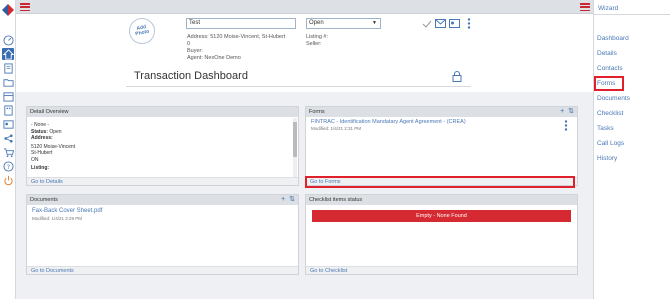 Image resolution: width=670 pixels, height=299 pixels. What do you see at coordinates (8, 40) in the screenshot?
I see `dashboard-gauge-icon` at bounding box center [8, 40].